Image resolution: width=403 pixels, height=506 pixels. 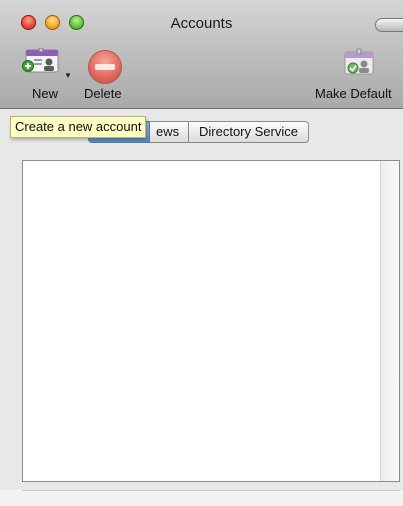 I want to click on delete-button-label: Delete, so click(x=103, y=93).